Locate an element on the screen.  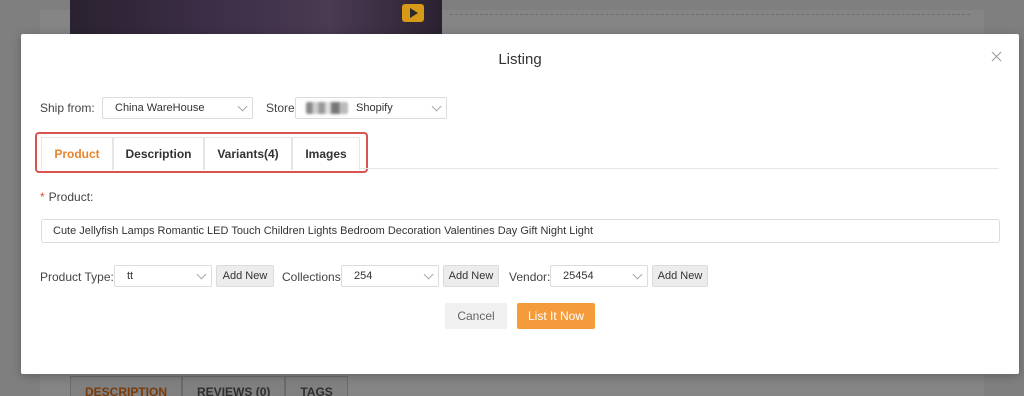
store-label: Store: is located at coordinates (282, 108).